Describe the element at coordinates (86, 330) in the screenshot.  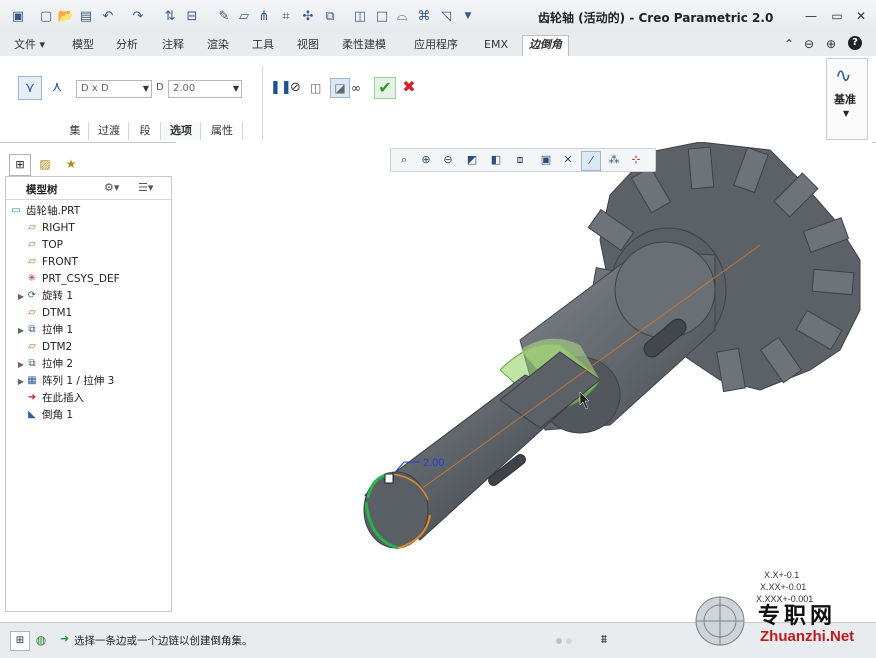
I see `tree-item: ▶ ⧉ 拉伸 1` at that location.